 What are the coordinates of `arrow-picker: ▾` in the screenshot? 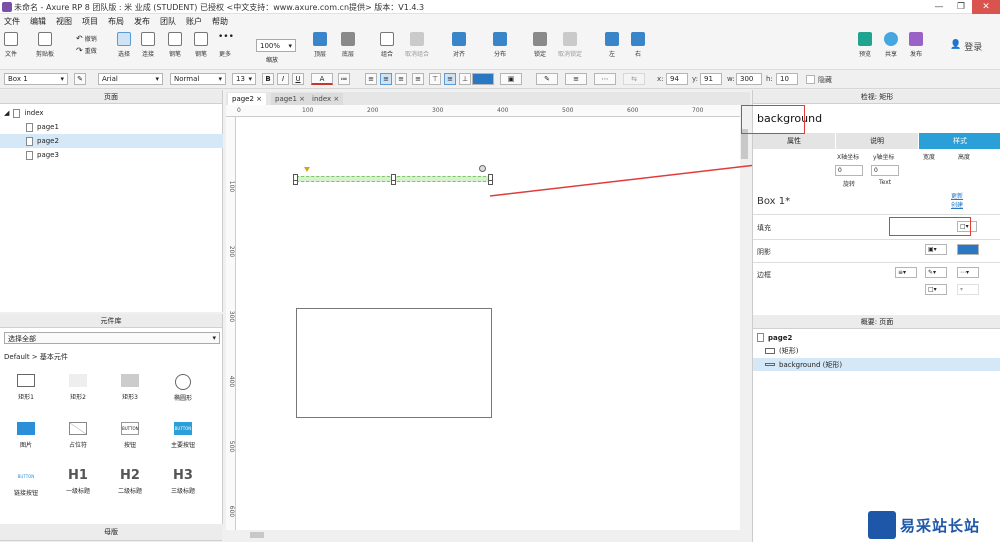 It's located at (968, 289).